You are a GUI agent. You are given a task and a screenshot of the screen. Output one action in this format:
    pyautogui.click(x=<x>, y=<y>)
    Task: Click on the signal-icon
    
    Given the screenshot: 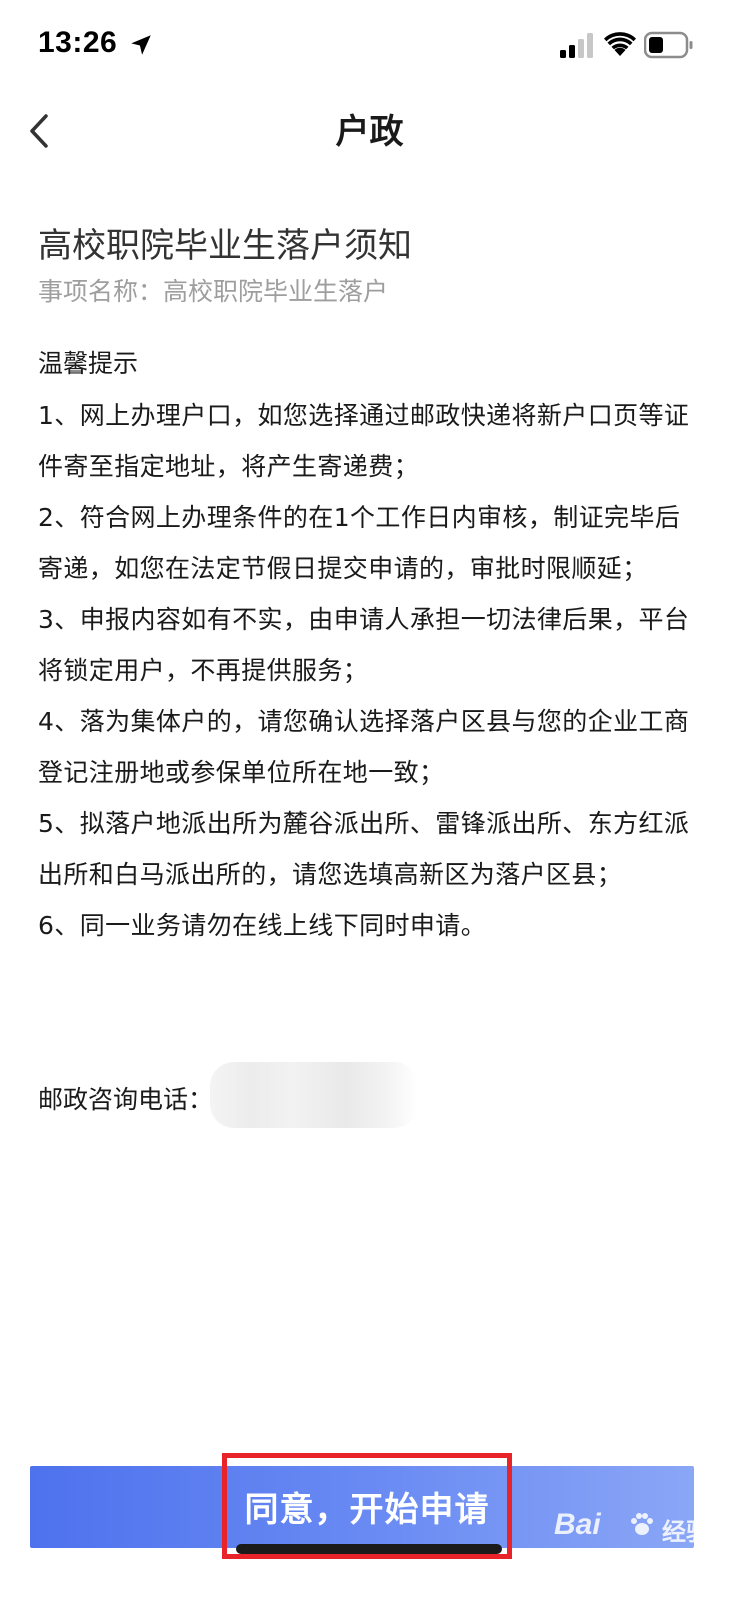 What is the action you would take?
    pyautogui.click(x=576, y=45)
    